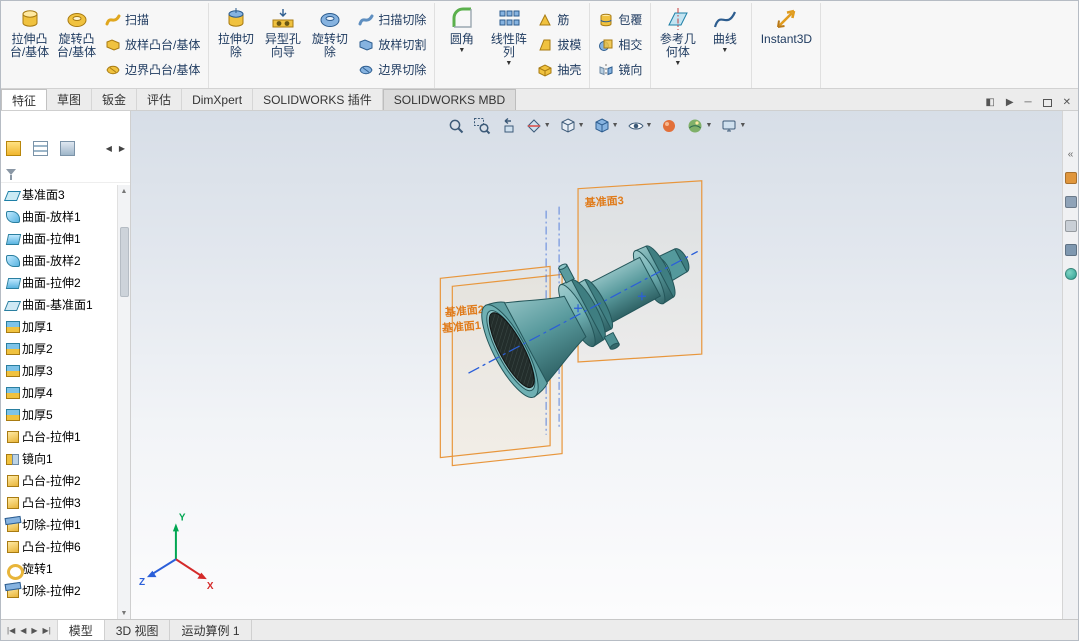  I want to click on shell-button: 抽壳, so click(559, 69).